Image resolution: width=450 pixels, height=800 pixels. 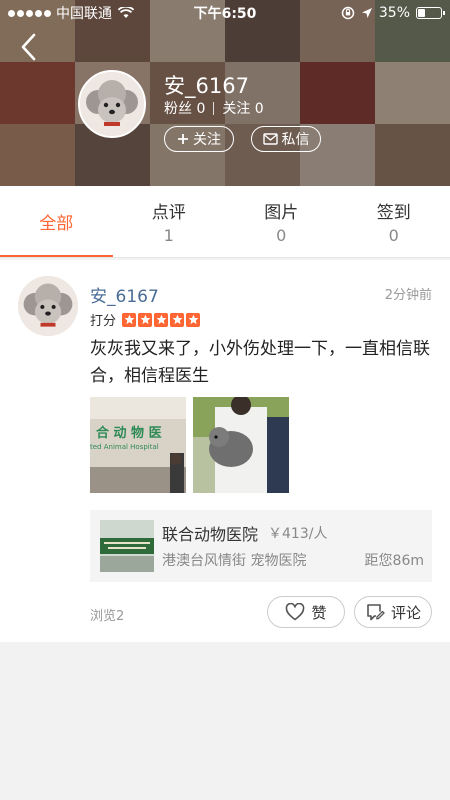 I want to click on clinic-sign-text: 合 动 物 医, so click(x=129, y=433).